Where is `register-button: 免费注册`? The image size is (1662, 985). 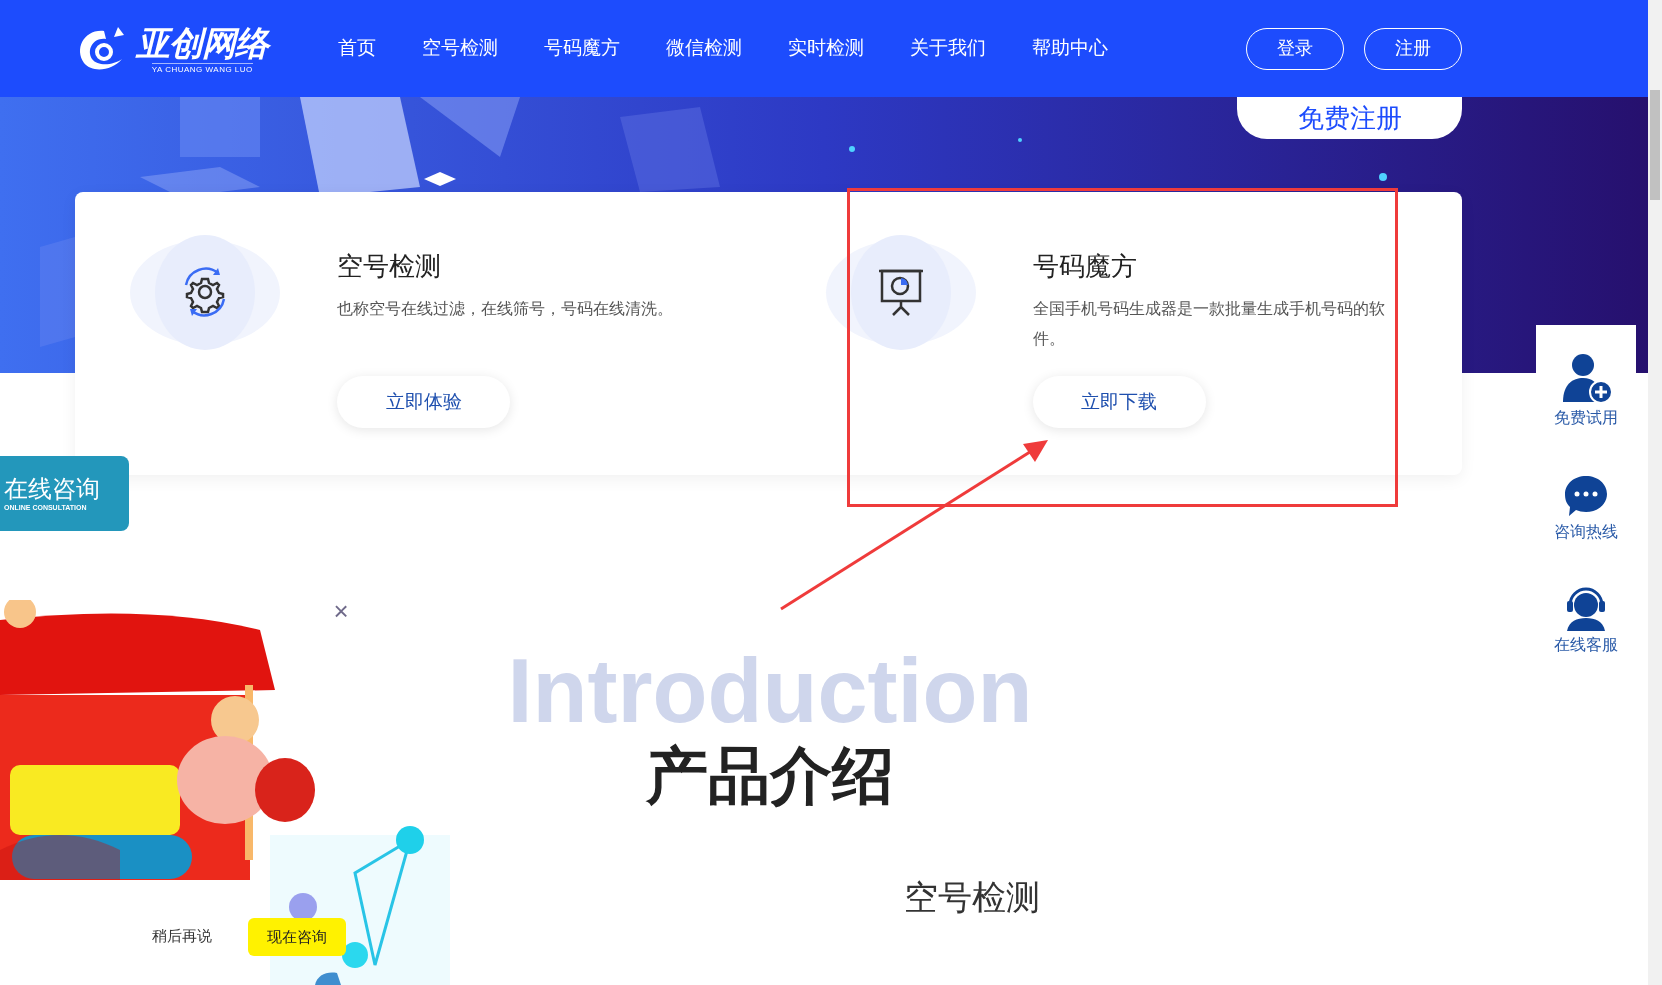 register-button: 免费注册 is located at coordinates (1349, 118).